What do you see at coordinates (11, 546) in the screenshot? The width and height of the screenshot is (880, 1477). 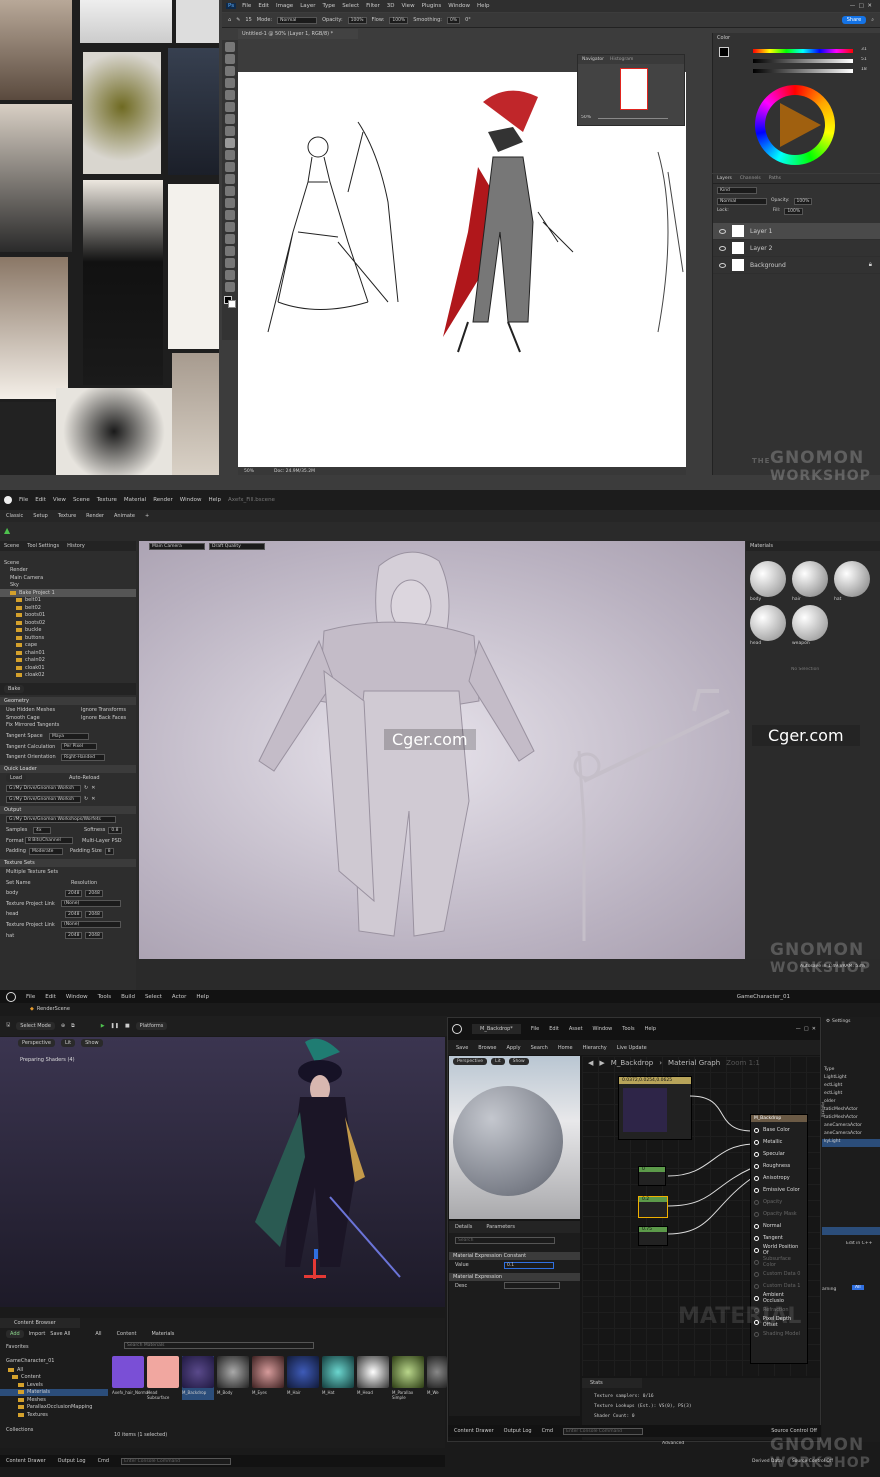 I see `tab-scene: Scene` at bounding box center [11, 546].